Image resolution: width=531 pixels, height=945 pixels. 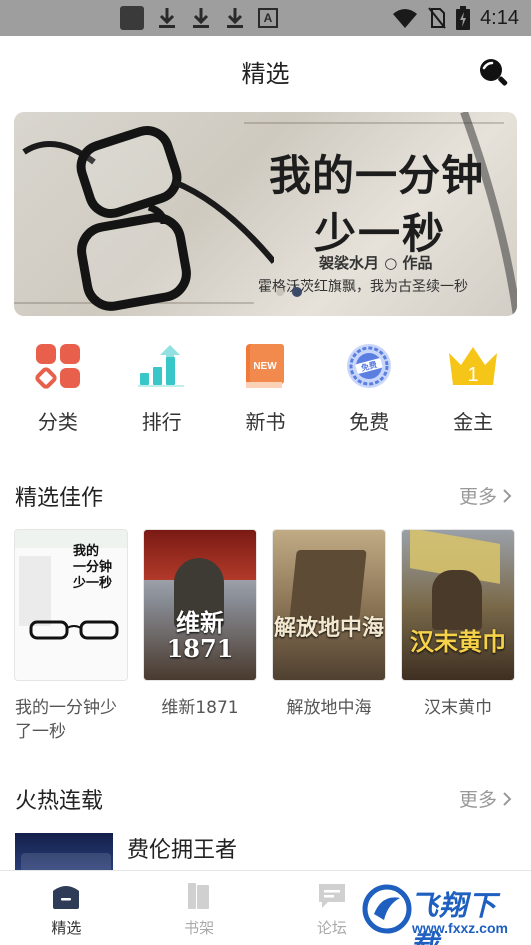 I want to click on a-icon: A, so click(x=268, y=18).